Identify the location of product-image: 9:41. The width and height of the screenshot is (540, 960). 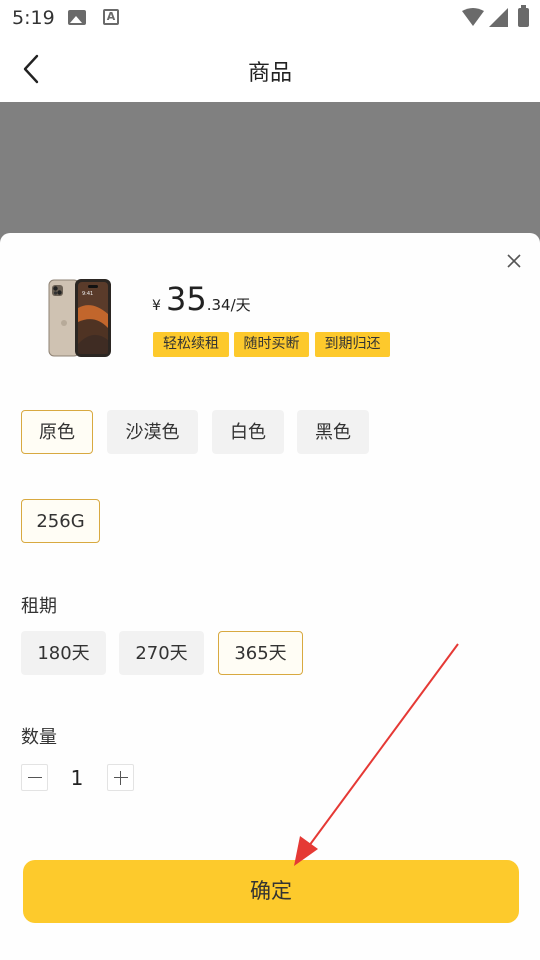
(79, 318).